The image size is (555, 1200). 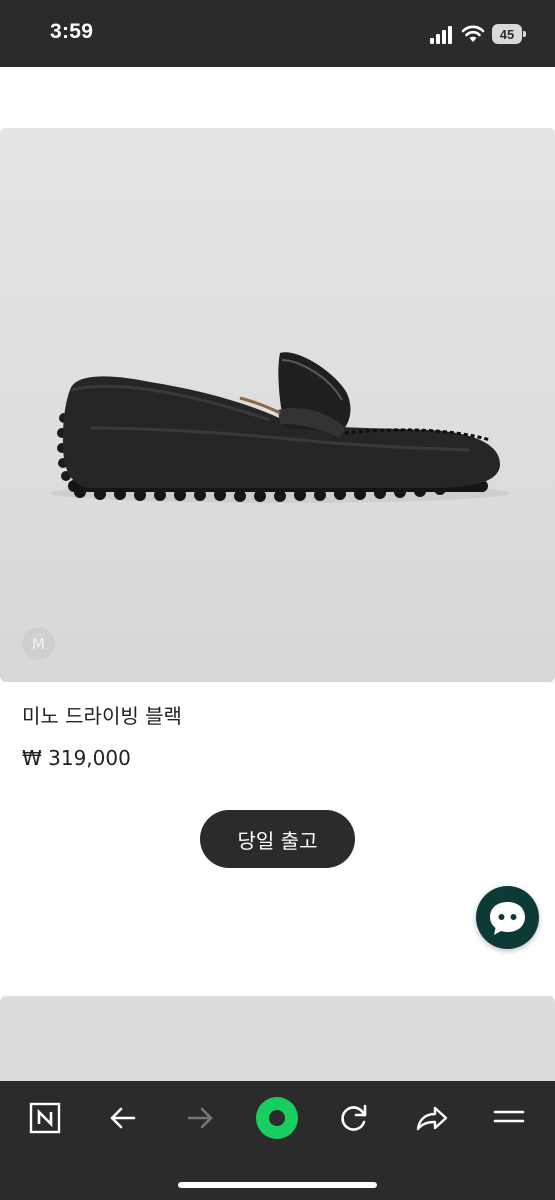 What do you see at coordinates (280, 427) in the screenshot?
I see `loafer-shoe-image` at bounding box center [280, 427].